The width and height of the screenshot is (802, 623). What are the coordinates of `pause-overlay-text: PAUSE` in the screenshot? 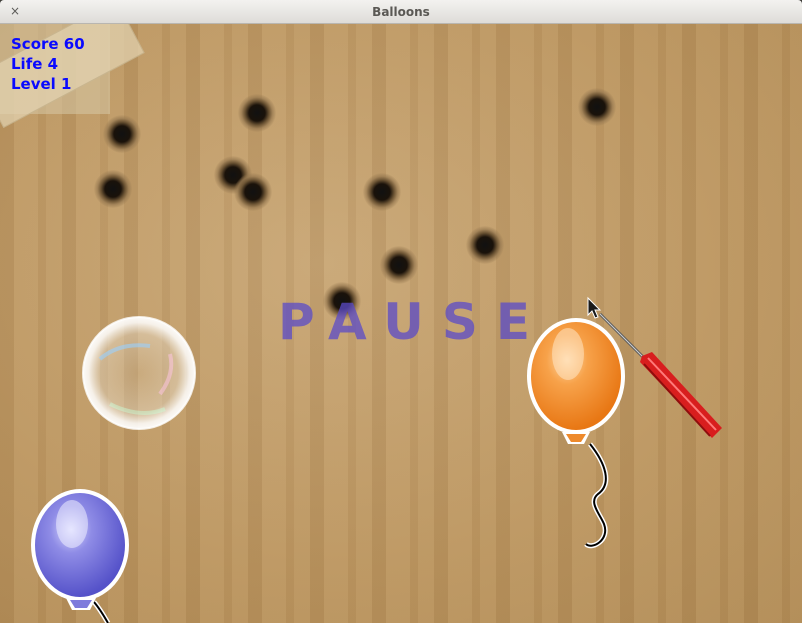 It's located at (413, 322).